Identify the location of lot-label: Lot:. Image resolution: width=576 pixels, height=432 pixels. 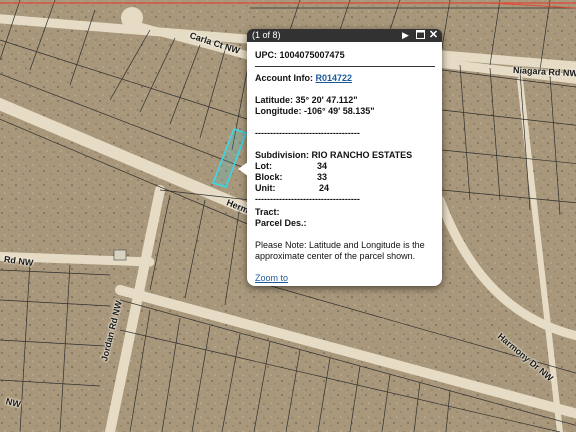
(263, 166).